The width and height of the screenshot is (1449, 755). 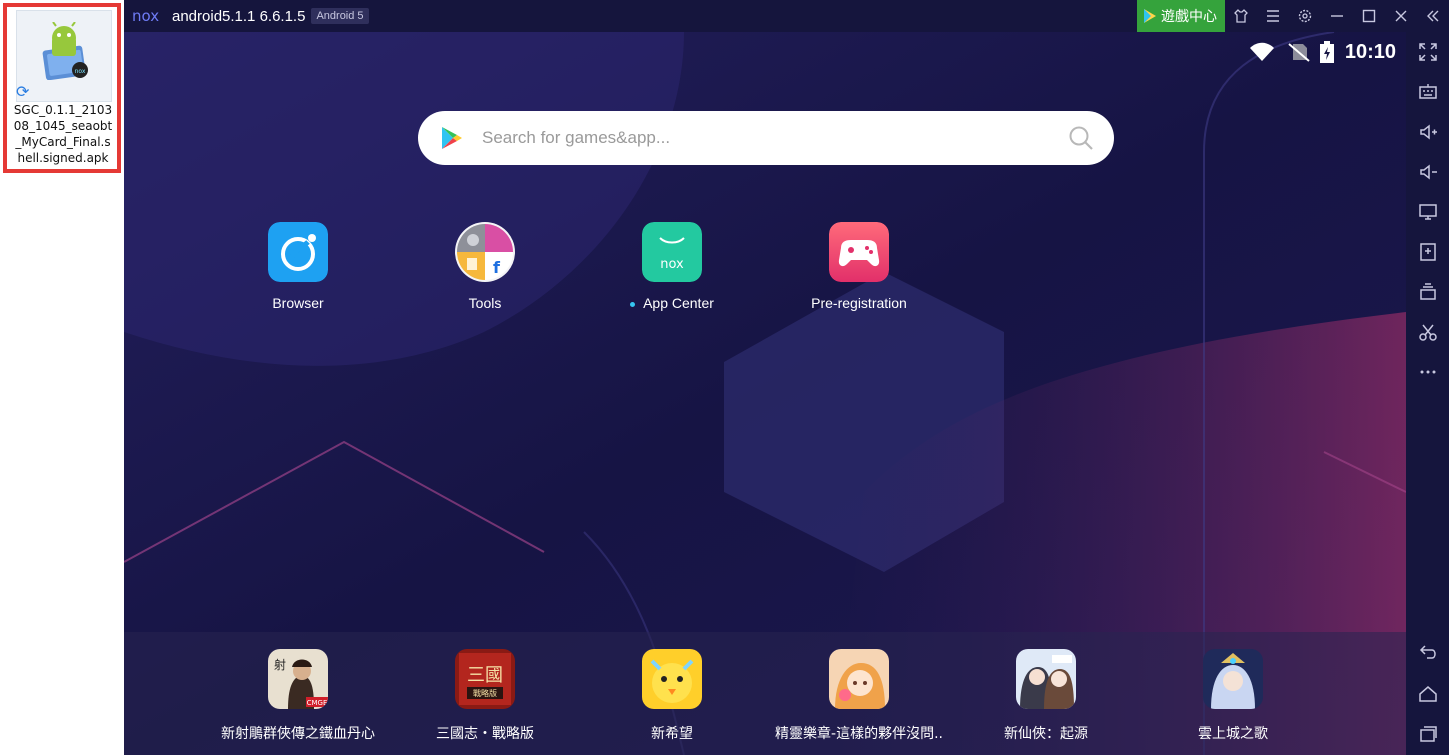 I want to click on battery-icon, so click(x=1326, y=52).